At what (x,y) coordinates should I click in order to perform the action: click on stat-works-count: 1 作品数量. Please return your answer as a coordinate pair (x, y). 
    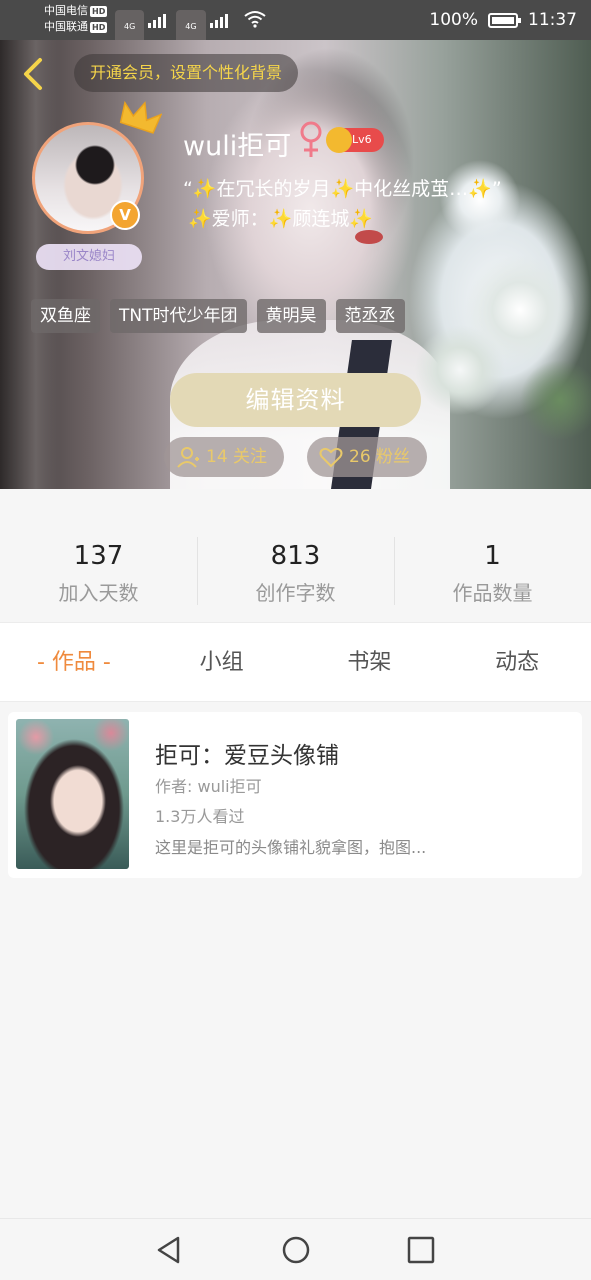
    Looking at the image, I should click on (492, 555).